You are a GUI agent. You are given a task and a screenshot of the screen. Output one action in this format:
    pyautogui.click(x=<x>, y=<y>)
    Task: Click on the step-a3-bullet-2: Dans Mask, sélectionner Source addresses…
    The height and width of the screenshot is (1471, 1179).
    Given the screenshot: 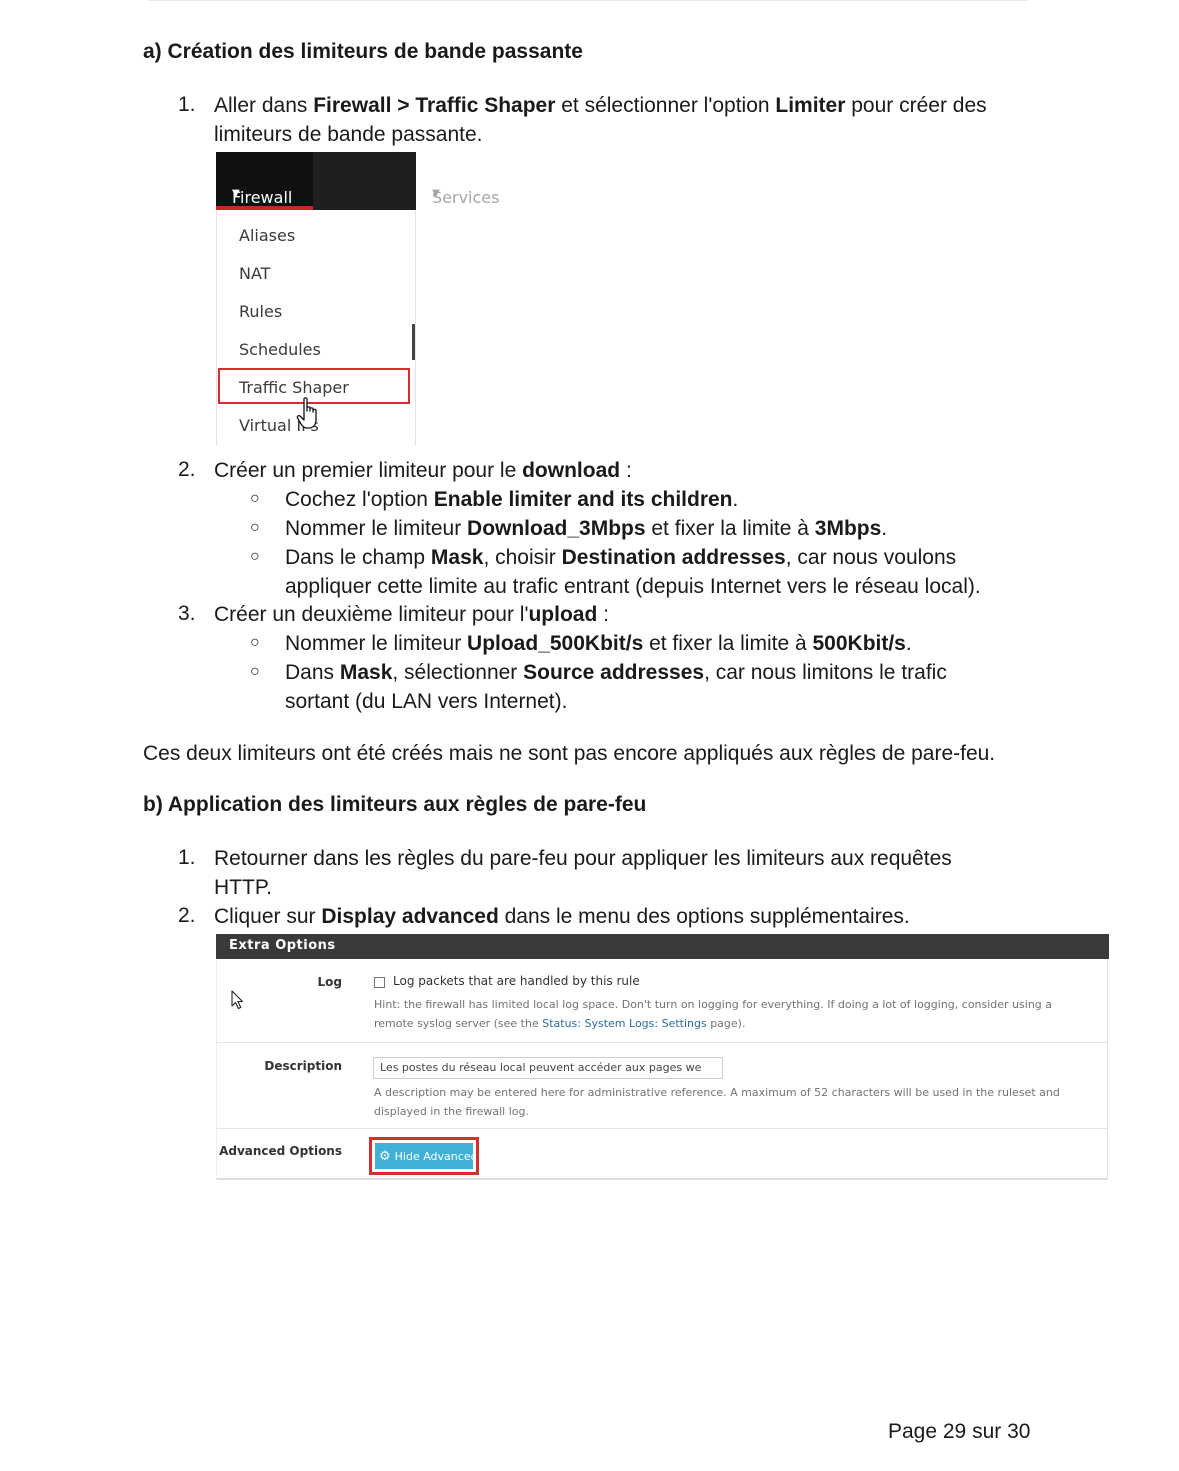 What is the action you would take?
    pyautogui.click(x=616, y=687)
    